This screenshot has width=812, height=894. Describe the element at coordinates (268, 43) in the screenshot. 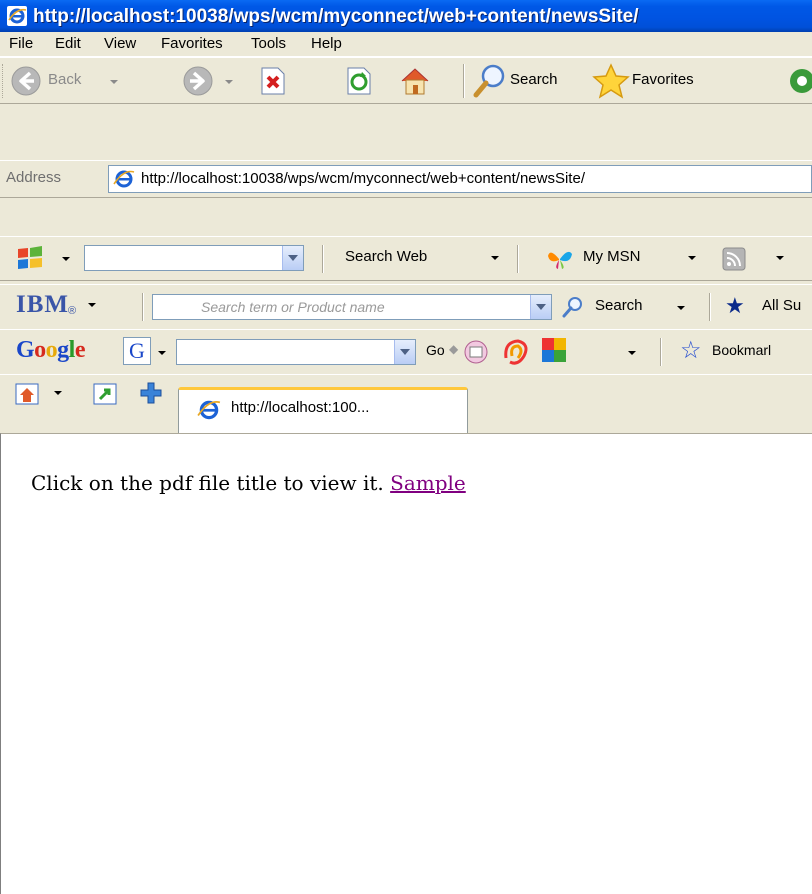

I see `menu-tools: Tools` at that location.